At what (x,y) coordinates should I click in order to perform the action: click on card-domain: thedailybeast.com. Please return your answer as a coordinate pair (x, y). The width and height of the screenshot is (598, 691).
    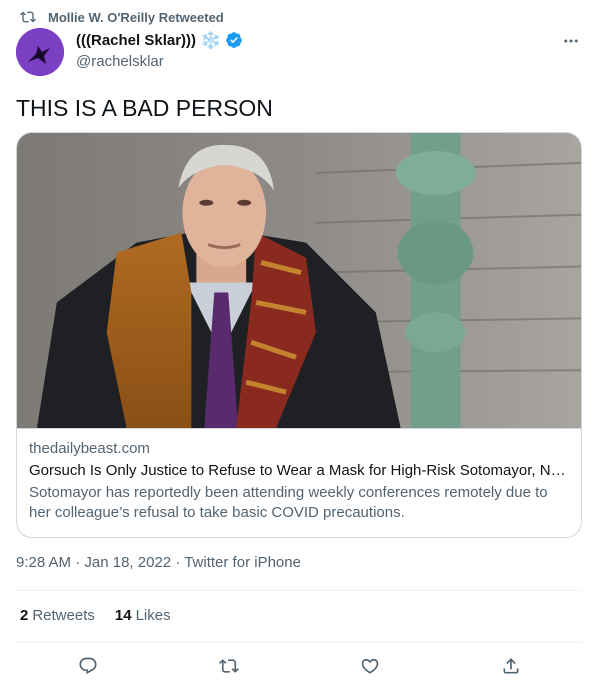
    Looking at the image, I should click on (89, 448).